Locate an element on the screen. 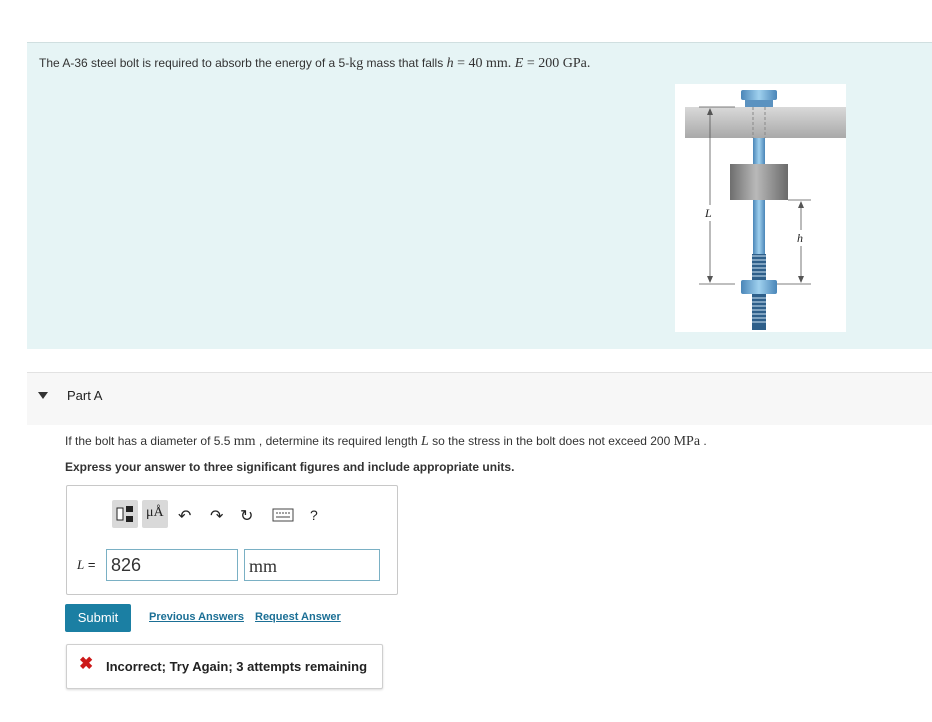 Image resolution: width=932 pixels, height=722 pixels. keyboard-icon is located at coordinates (283, 517).